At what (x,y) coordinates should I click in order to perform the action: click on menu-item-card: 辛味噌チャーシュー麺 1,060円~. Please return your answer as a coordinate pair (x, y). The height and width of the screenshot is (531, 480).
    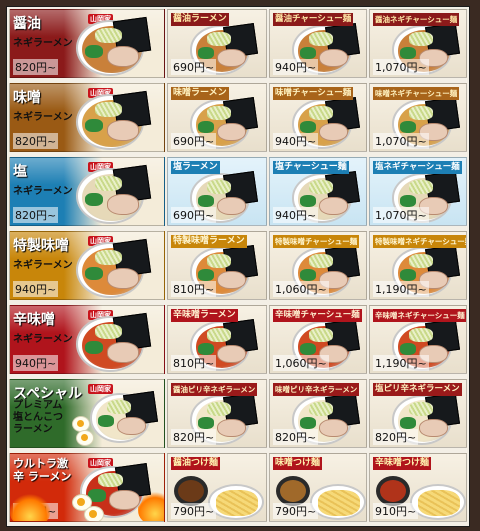
    Looking at the image, I should click on (318, 339).